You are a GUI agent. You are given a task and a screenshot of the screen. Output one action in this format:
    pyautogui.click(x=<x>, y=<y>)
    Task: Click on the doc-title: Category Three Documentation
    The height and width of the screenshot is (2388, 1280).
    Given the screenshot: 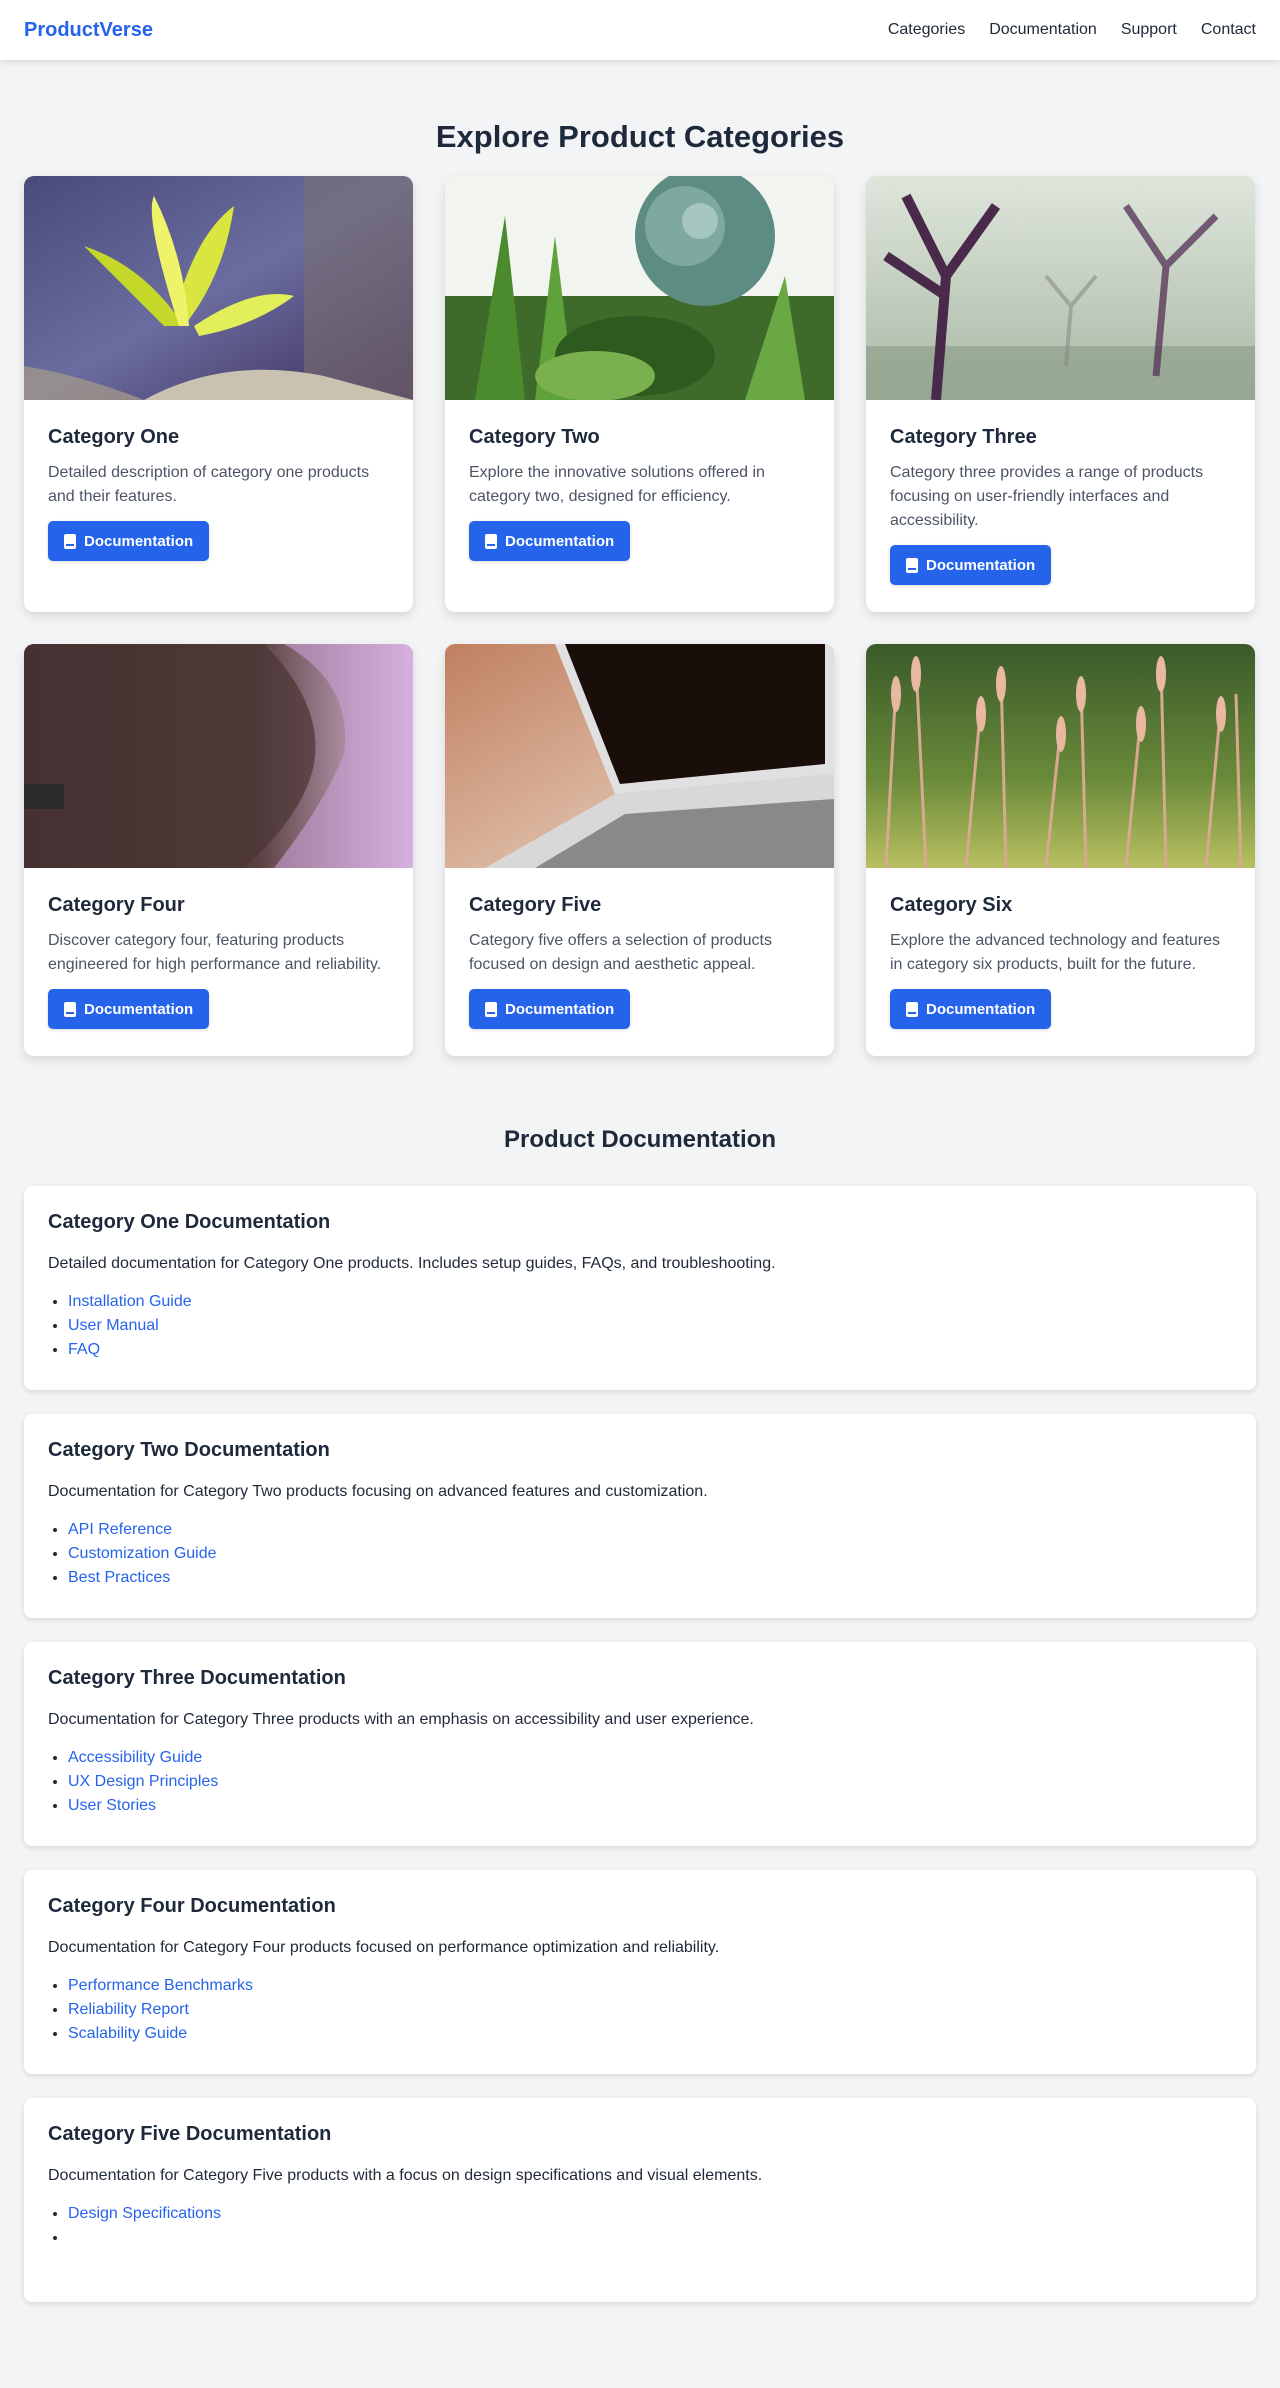 What is the action you would take?
    pyautogui.click(x=197, y=1678)
    